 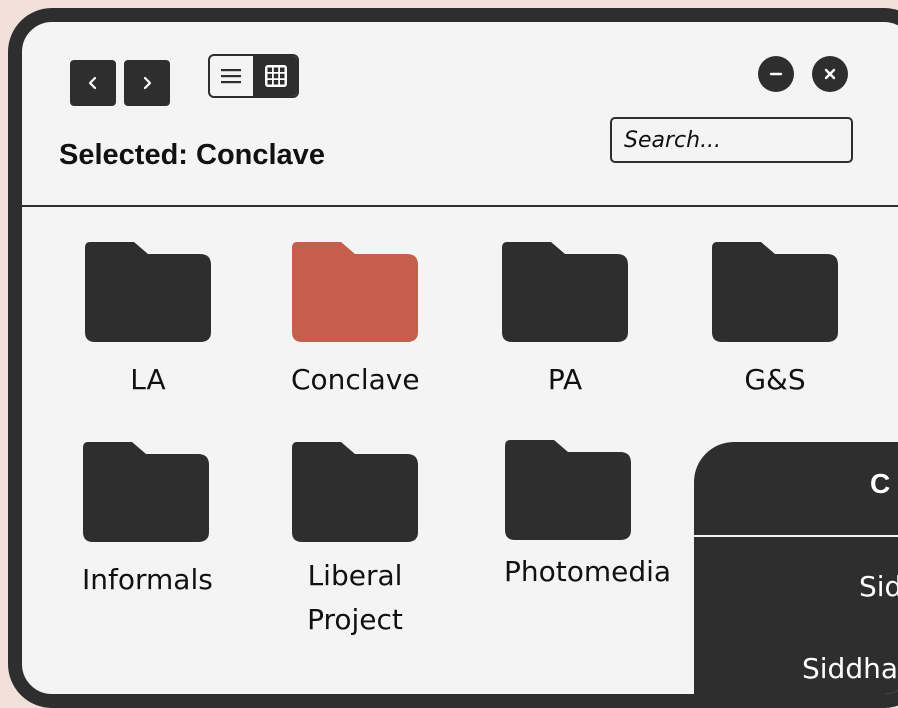 What do you see at coordinates (565, 379) in the screenshot?
I see `folder-label: PA` at bounding box center [565, 379].